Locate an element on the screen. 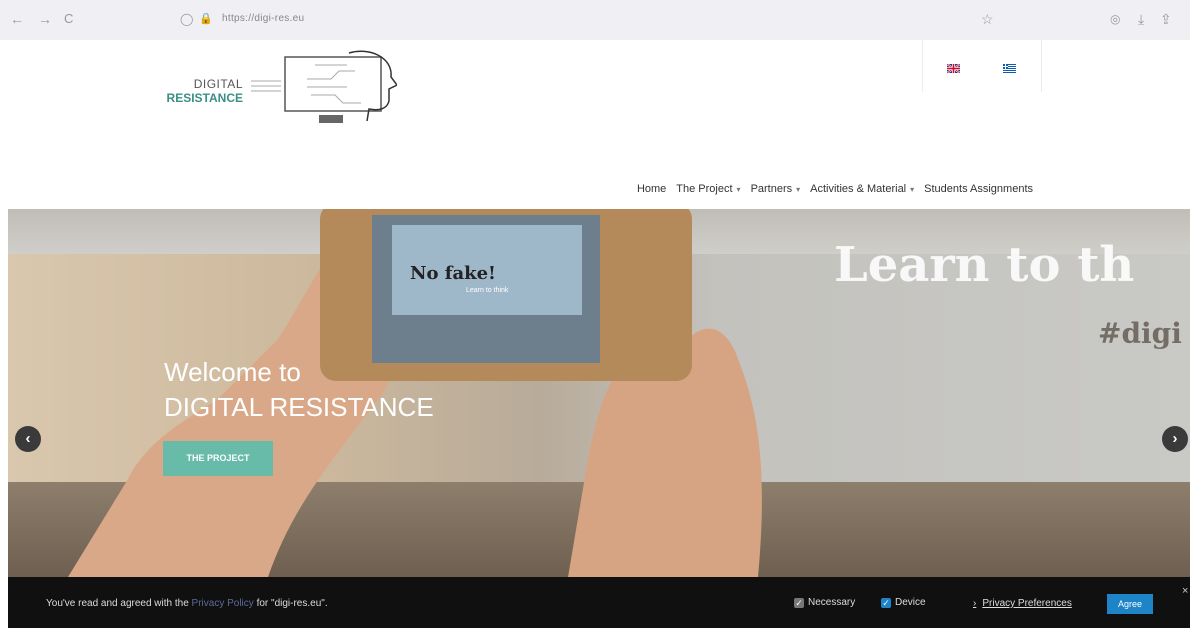 The width and height of the screenshot is (1190, 628). nav-label: Home is located at coordinates (651, 189).